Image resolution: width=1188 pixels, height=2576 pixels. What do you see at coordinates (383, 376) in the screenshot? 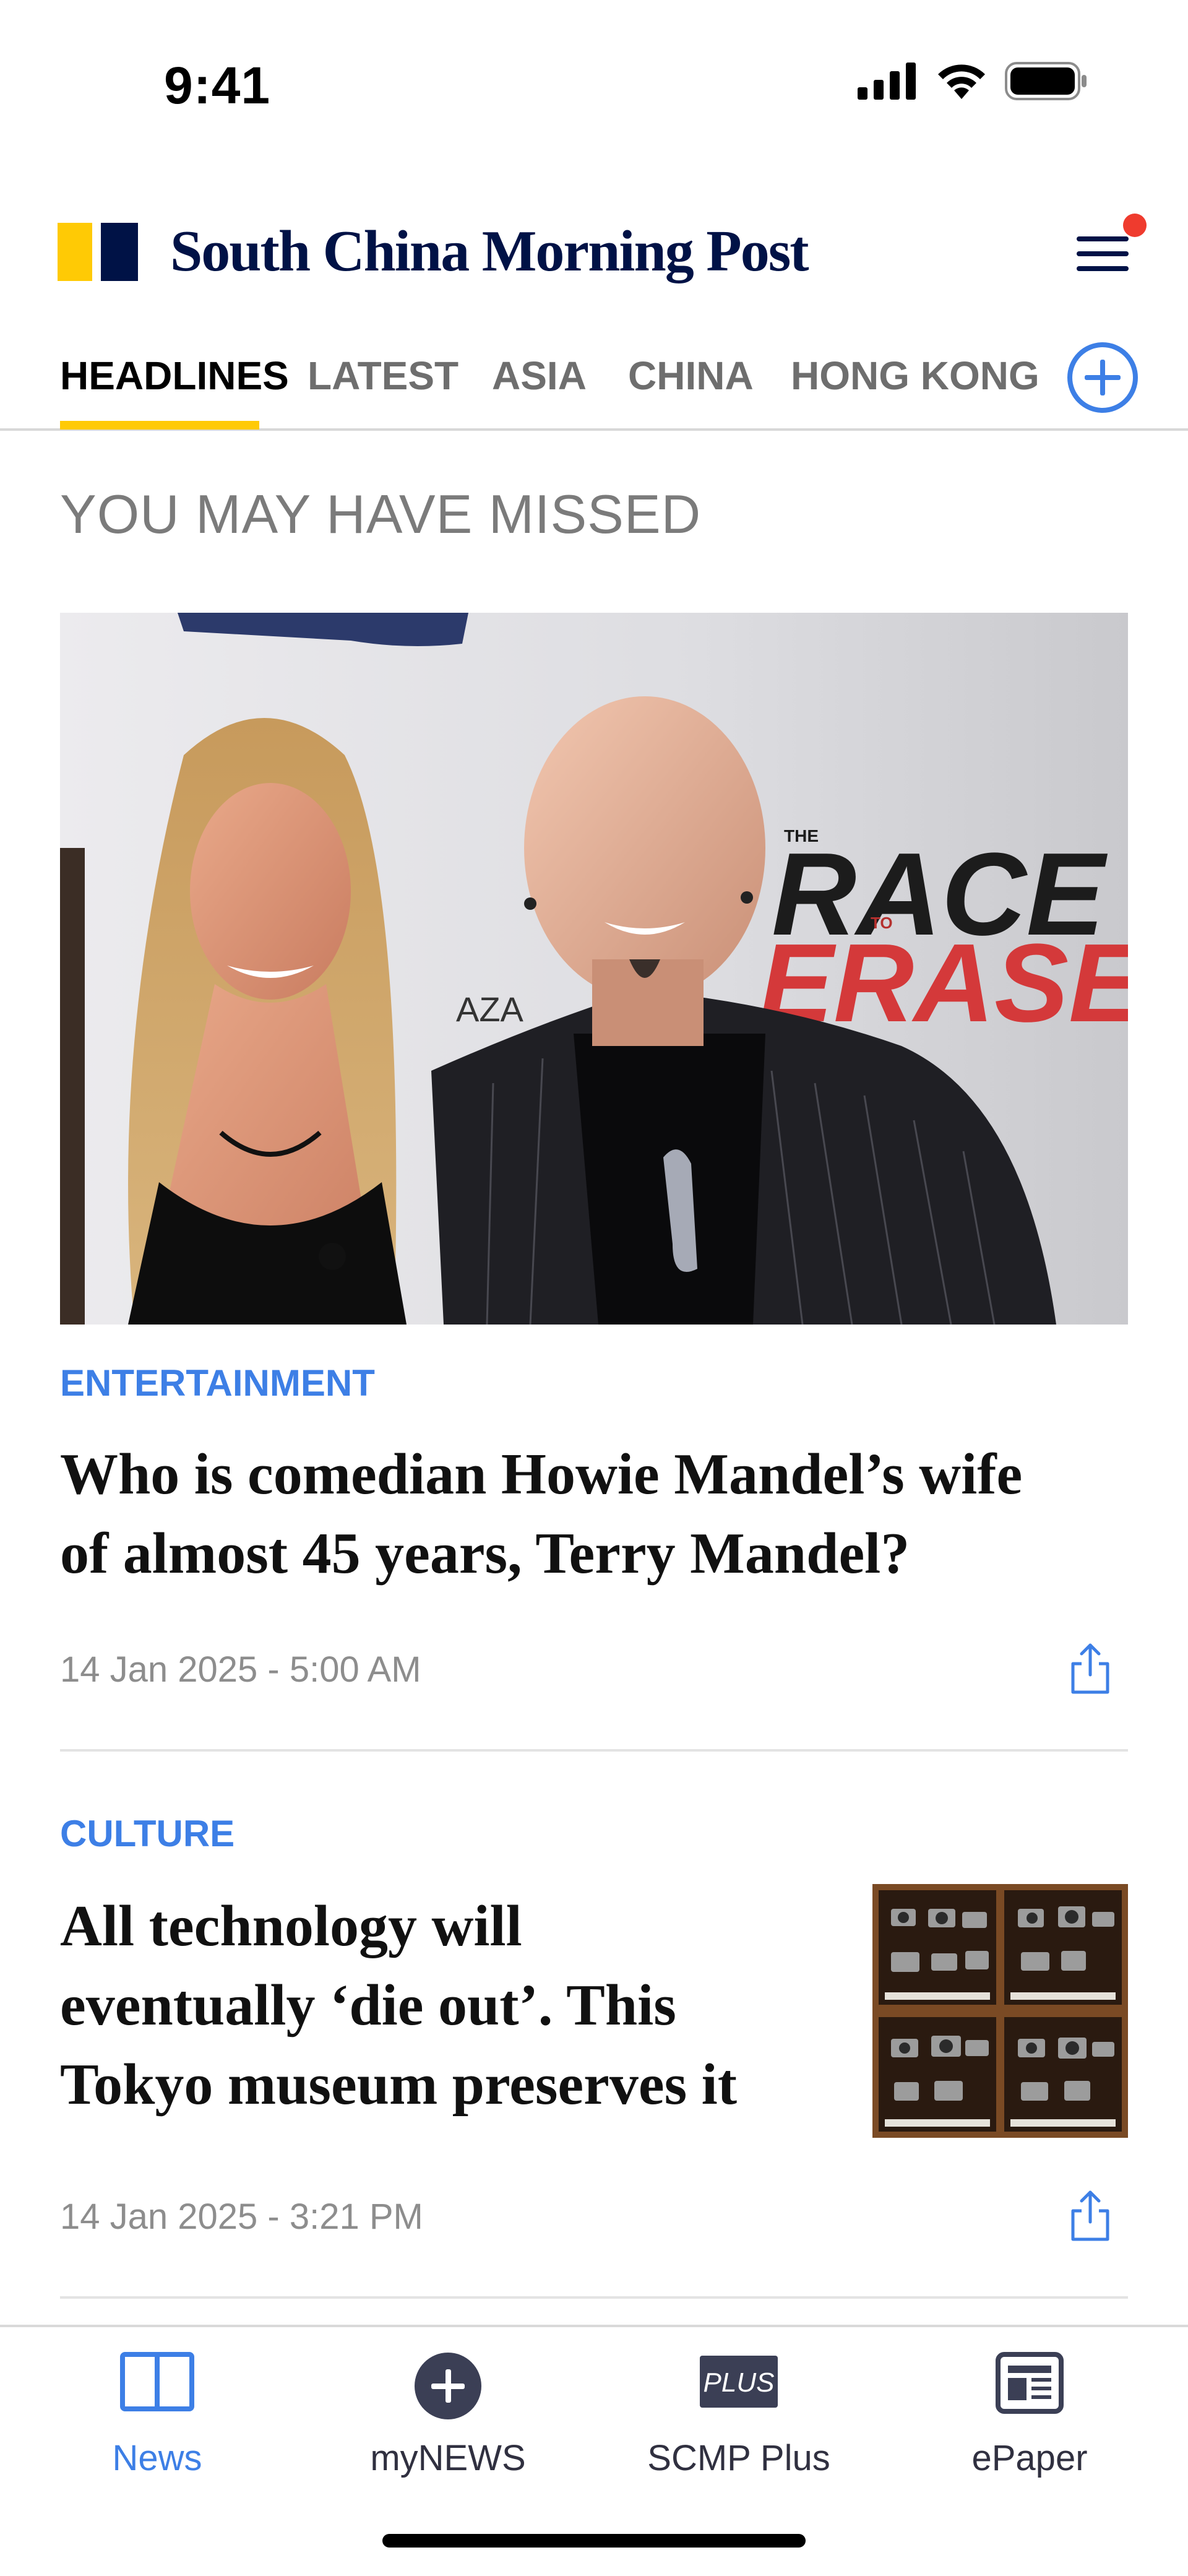
I see `tab-latest: LATEST` at bounding box center [383, 376].